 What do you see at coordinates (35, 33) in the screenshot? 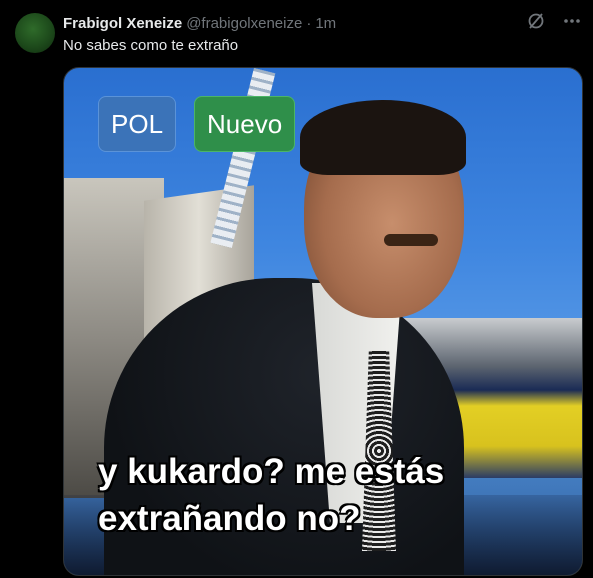
I see `tweet-avatar` at bounding box center [35, 33].